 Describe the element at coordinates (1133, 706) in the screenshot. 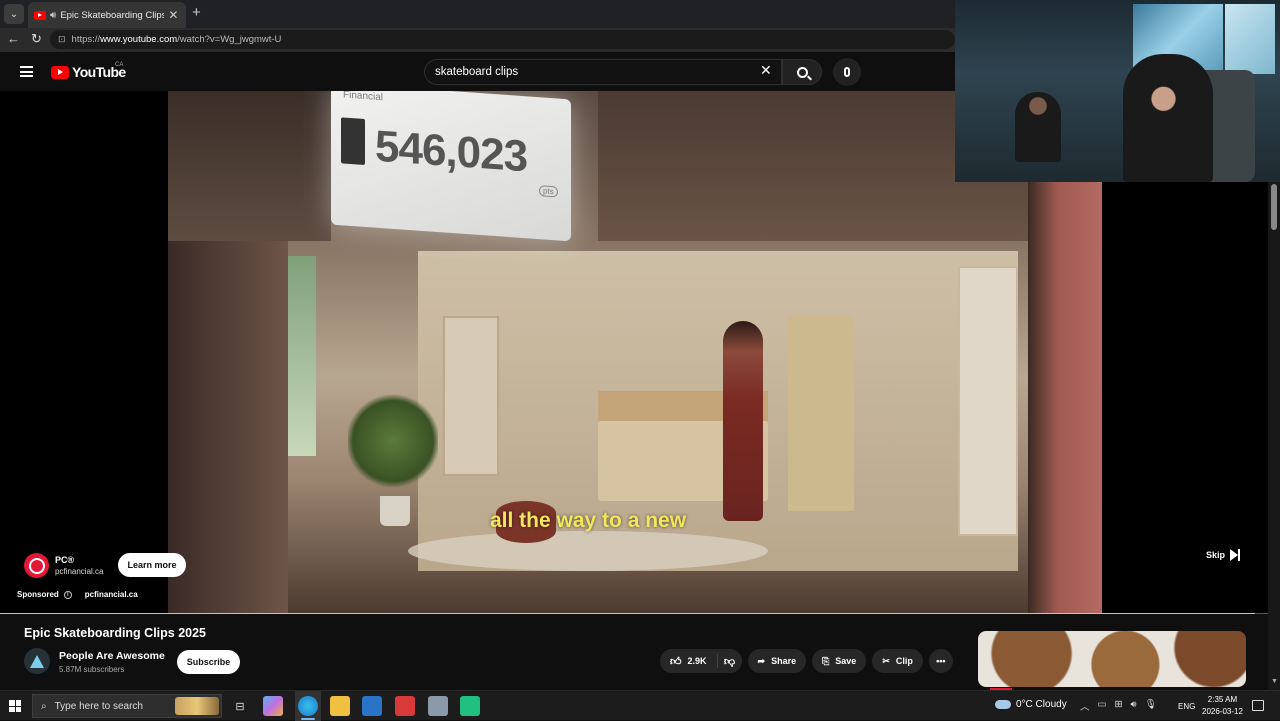

I see `volume-icon: 🔊︎` at that location.